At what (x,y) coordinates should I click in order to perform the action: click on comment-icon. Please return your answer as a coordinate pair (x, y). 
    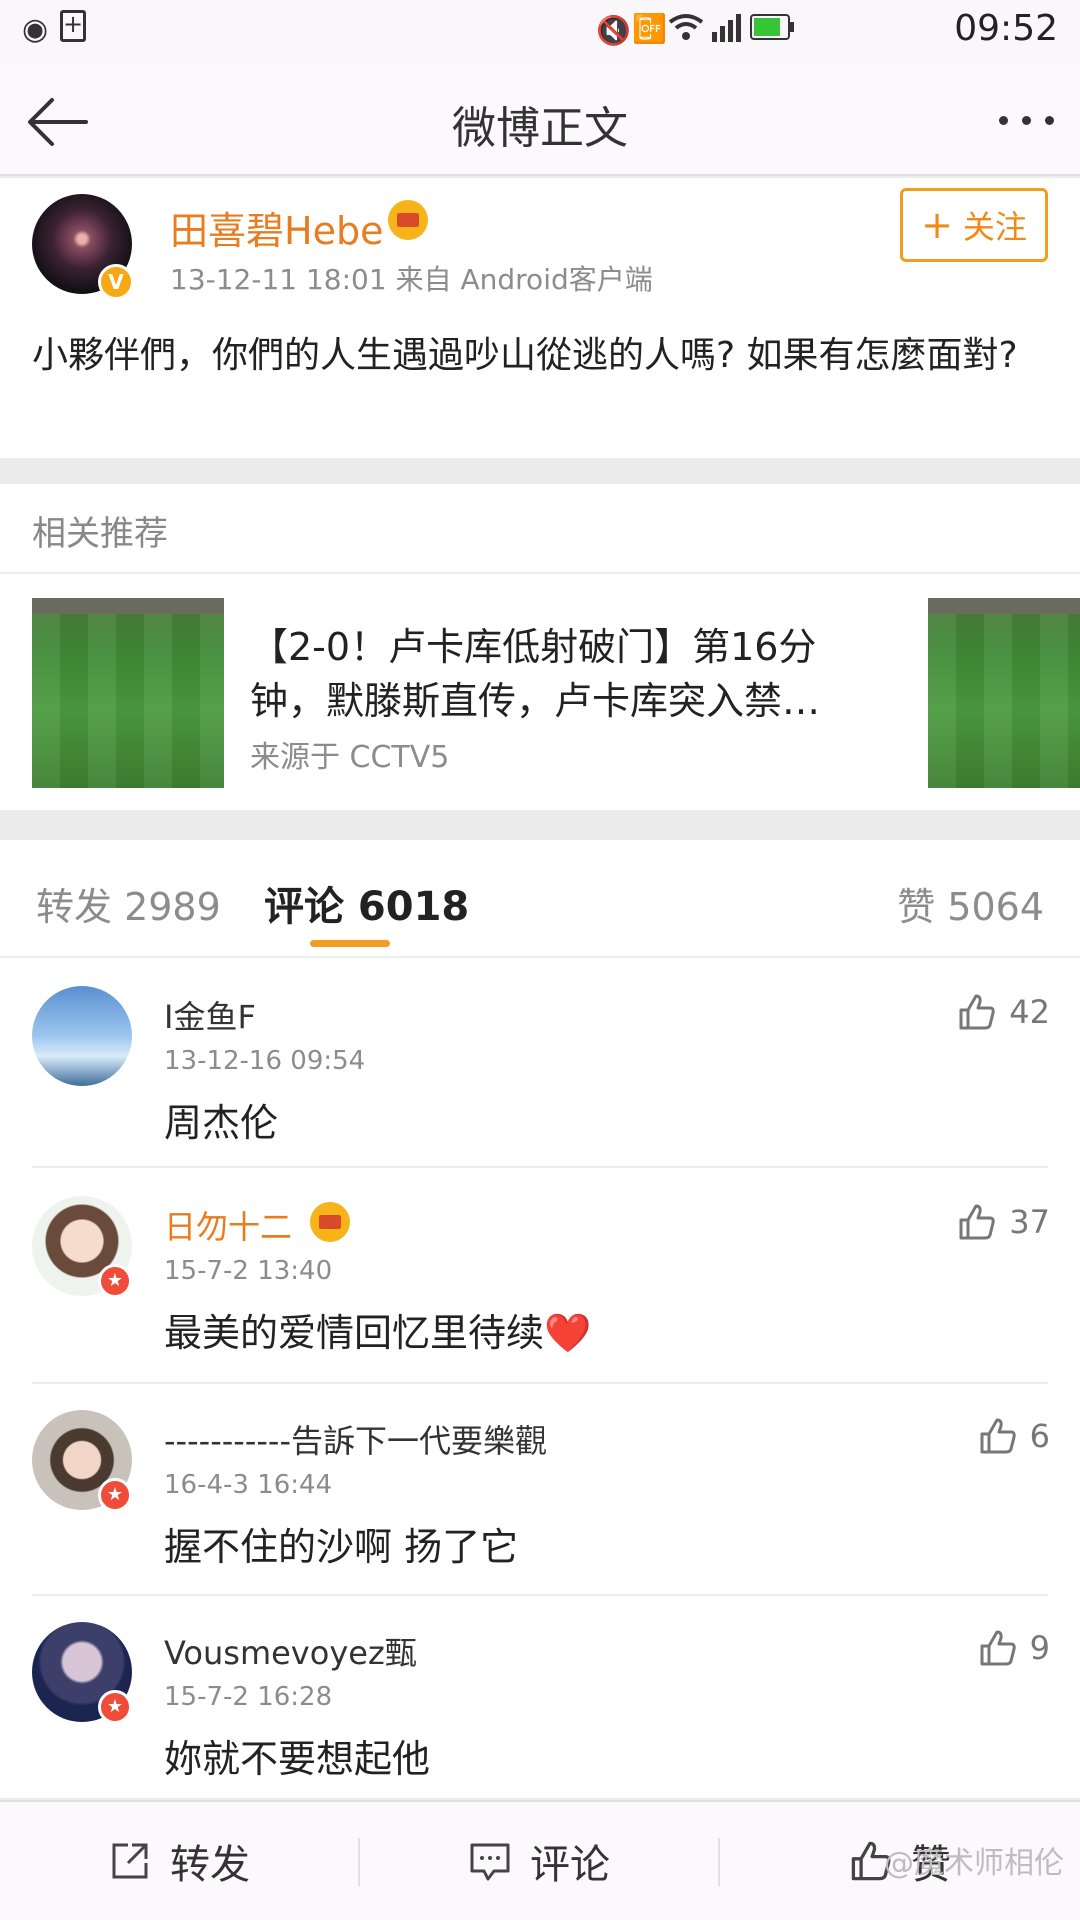
    Looking at the image, I should click on (490, 1862).